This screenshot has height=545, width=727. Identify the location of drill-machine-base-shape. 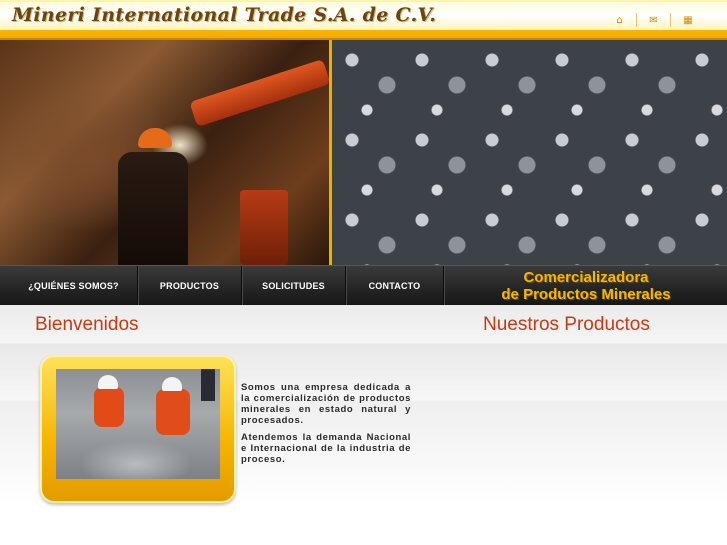
(264, 227).